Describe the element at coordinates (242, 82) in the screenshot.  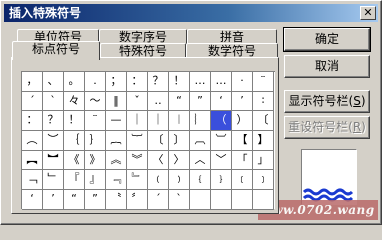
I see `symbol-cell: ·` at that location.